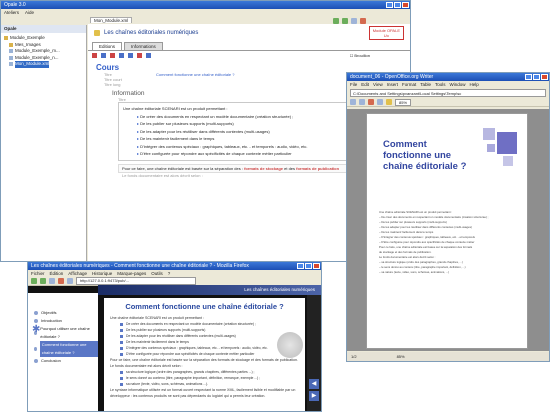  I want to click on oo-toolbar: 85%, so click(448, 102).